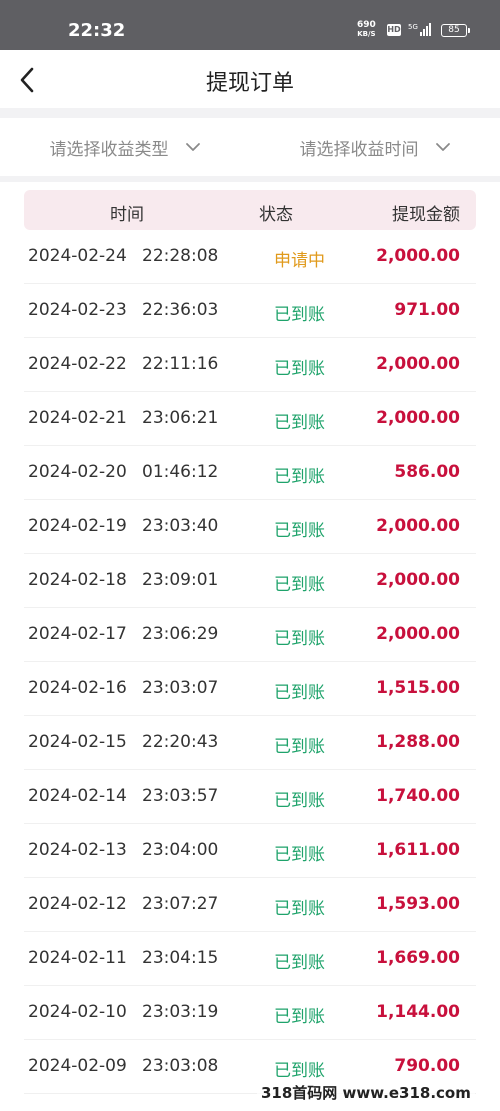  What do you see at coordinates (180, 958) in the screenshot?
I see `row-time: 23:04:15` at bounding box center [180, 958].